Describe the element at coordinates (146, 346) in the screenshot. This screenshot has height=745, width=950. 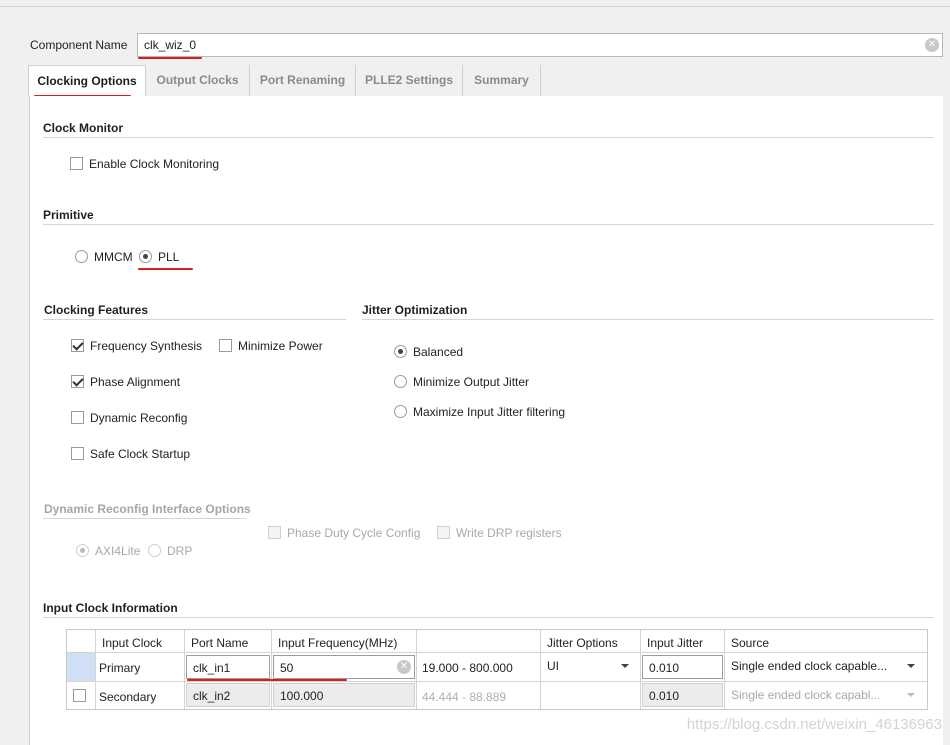
I see `frequency-synthesis-label: Frequency Synthesis` at that location.